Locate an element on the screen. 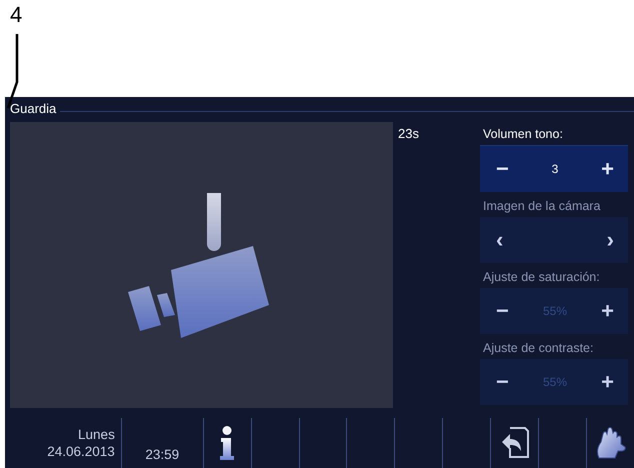 This screenshot has width=634, height=468. callout-number: 4 is located at coordinates (16, 15).